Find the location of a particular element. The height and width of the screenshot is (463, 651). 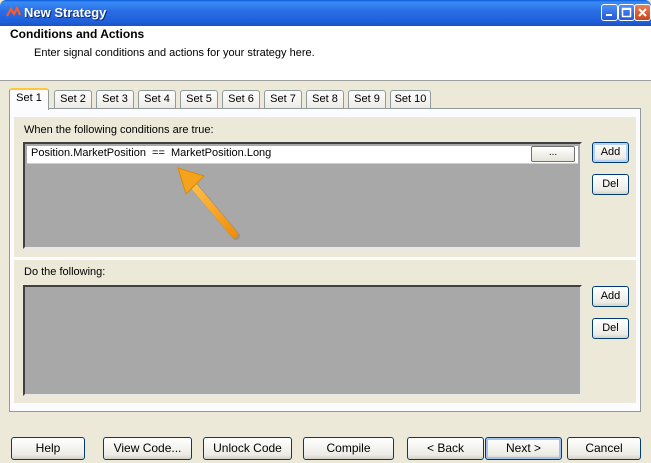

add-condition-button: Add is located at coordinates (610, 152).